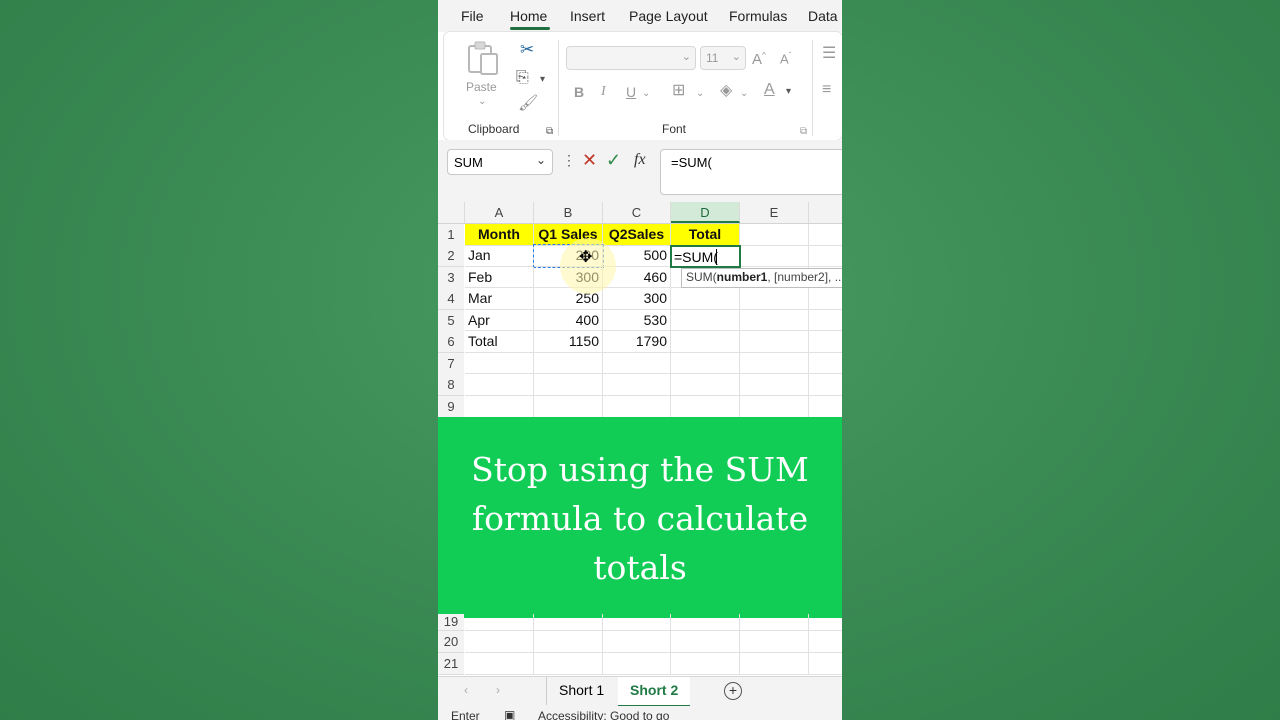 The width and height of the screenshot is (1280, 720). What do you see at coordinates (631, 58) in the screenshot?
I see `font-name-dropdown: ⌄` at bounding box center [631, 58].